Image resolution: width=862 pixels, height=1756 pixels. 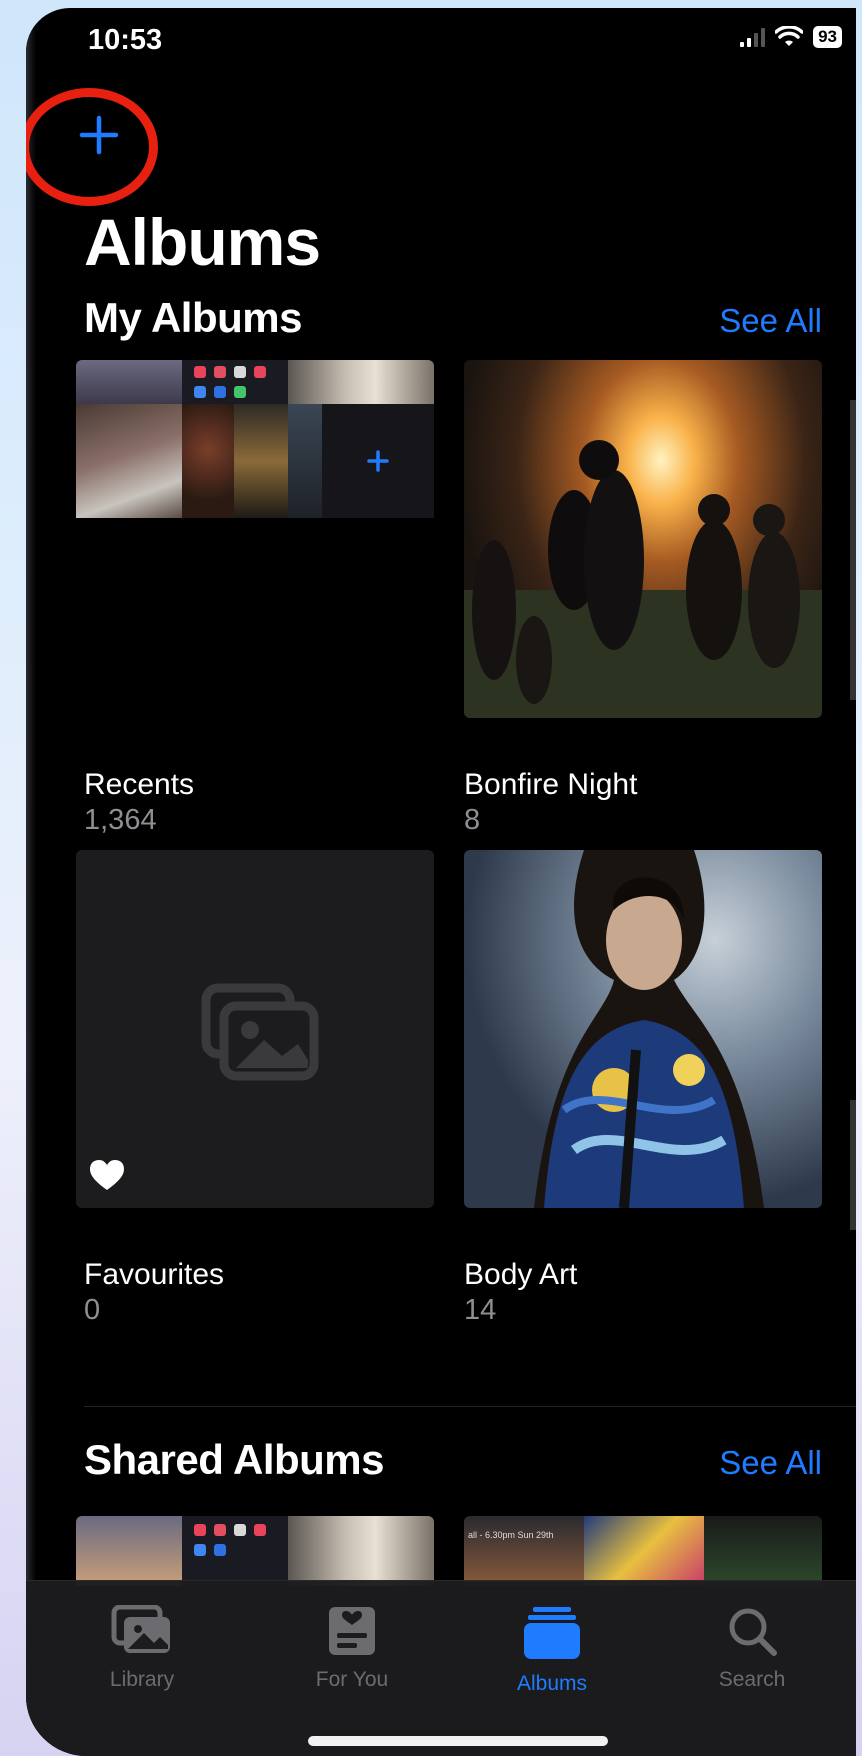 What do you see at coordinates (352, 1679) in the screenshot?
I see `tab-label: For You` at bounding box center [352, 1679].